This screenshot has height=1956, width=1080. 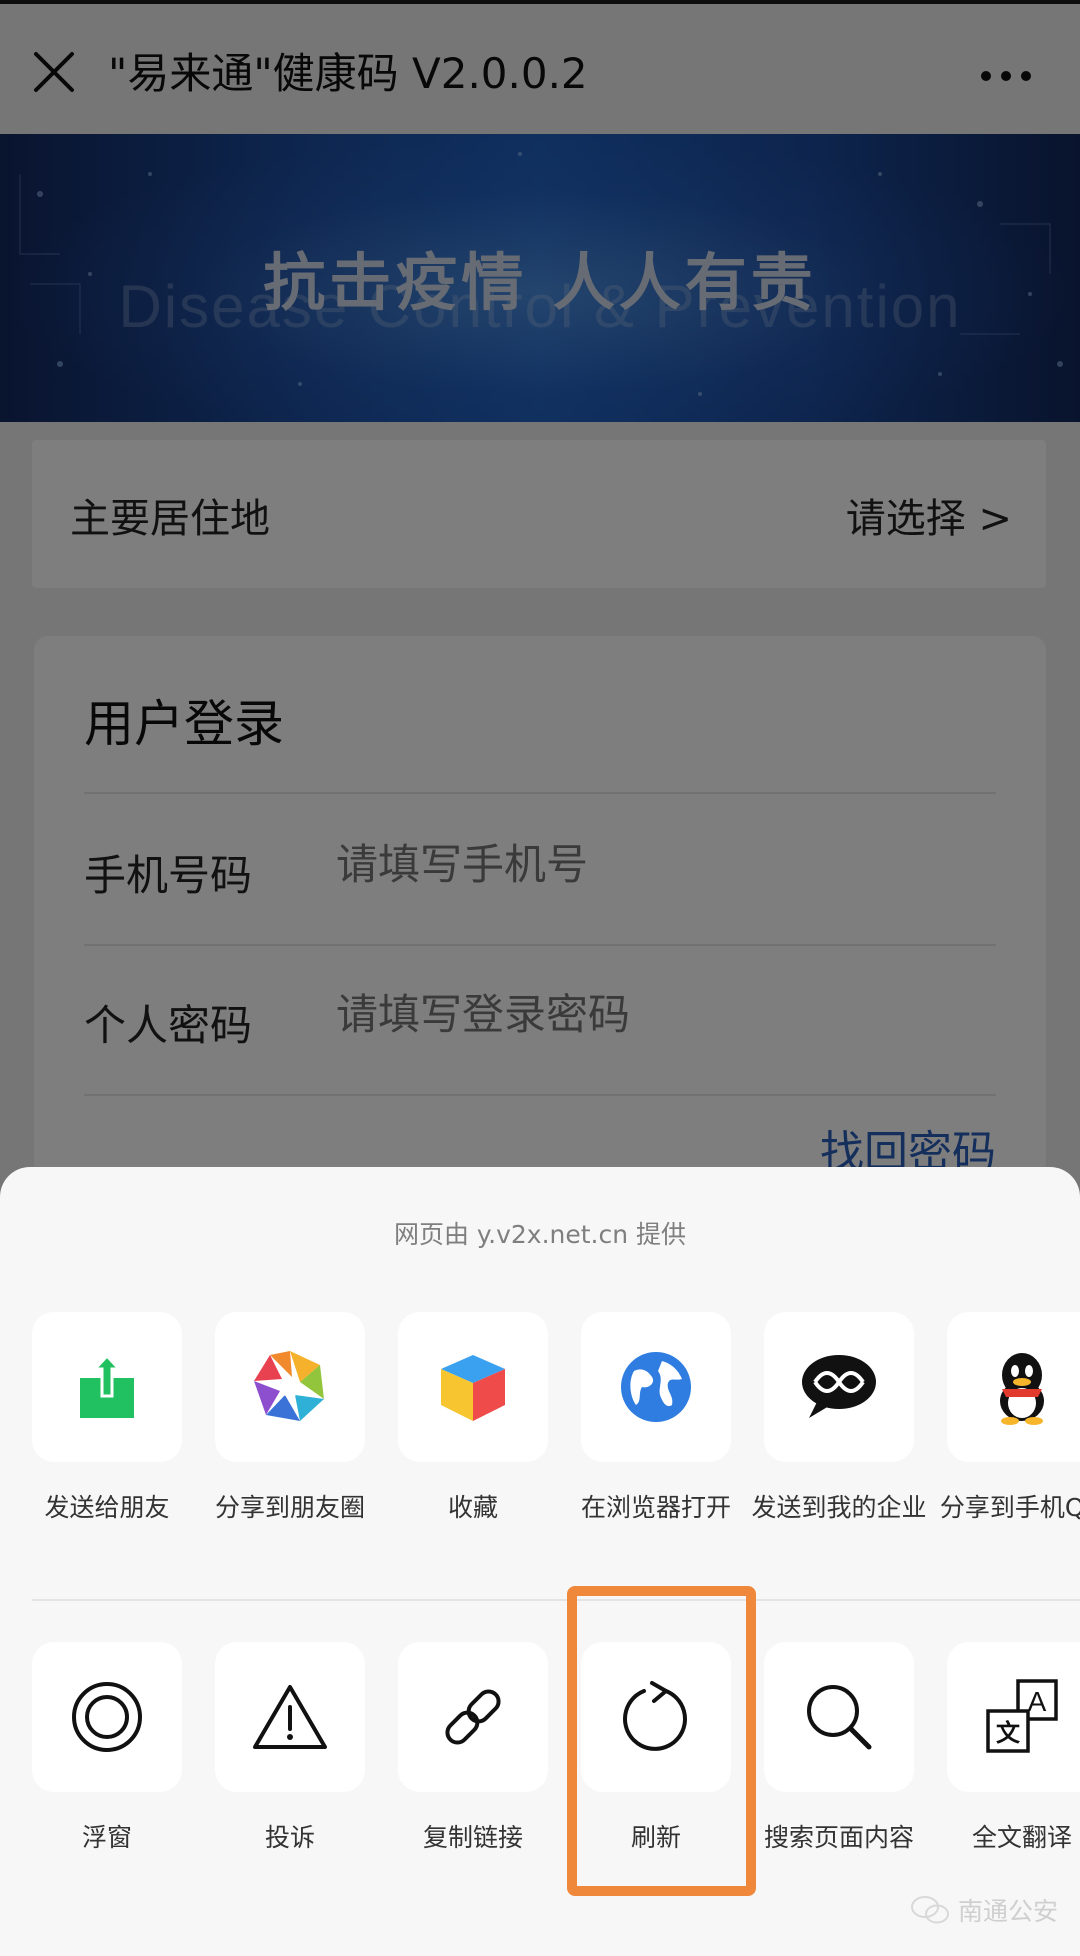 I want to click on action-label: 发送给朋友, so click(x=107, y=1507).